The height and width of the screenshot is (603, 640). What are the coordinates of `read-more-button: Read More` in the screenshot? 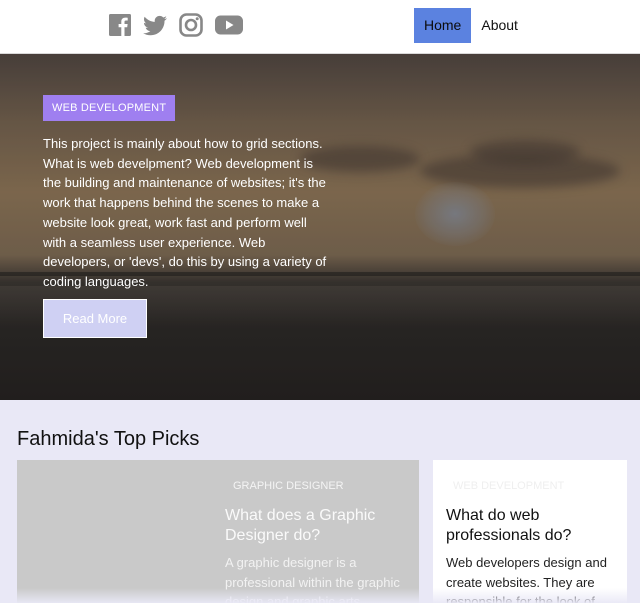 It's located at (95, 318).